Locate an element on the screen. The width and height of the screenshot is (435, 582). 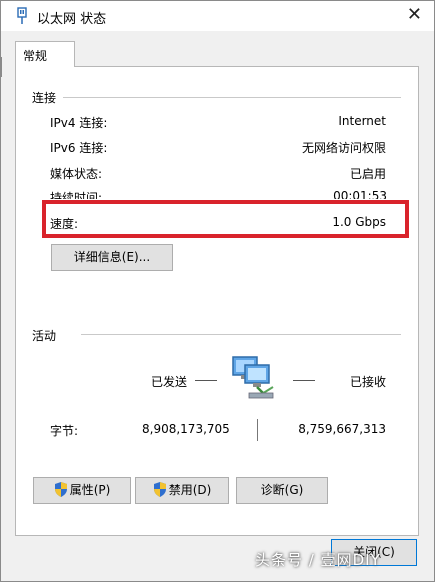
background-window-edge is located at coordinates (4, 67).